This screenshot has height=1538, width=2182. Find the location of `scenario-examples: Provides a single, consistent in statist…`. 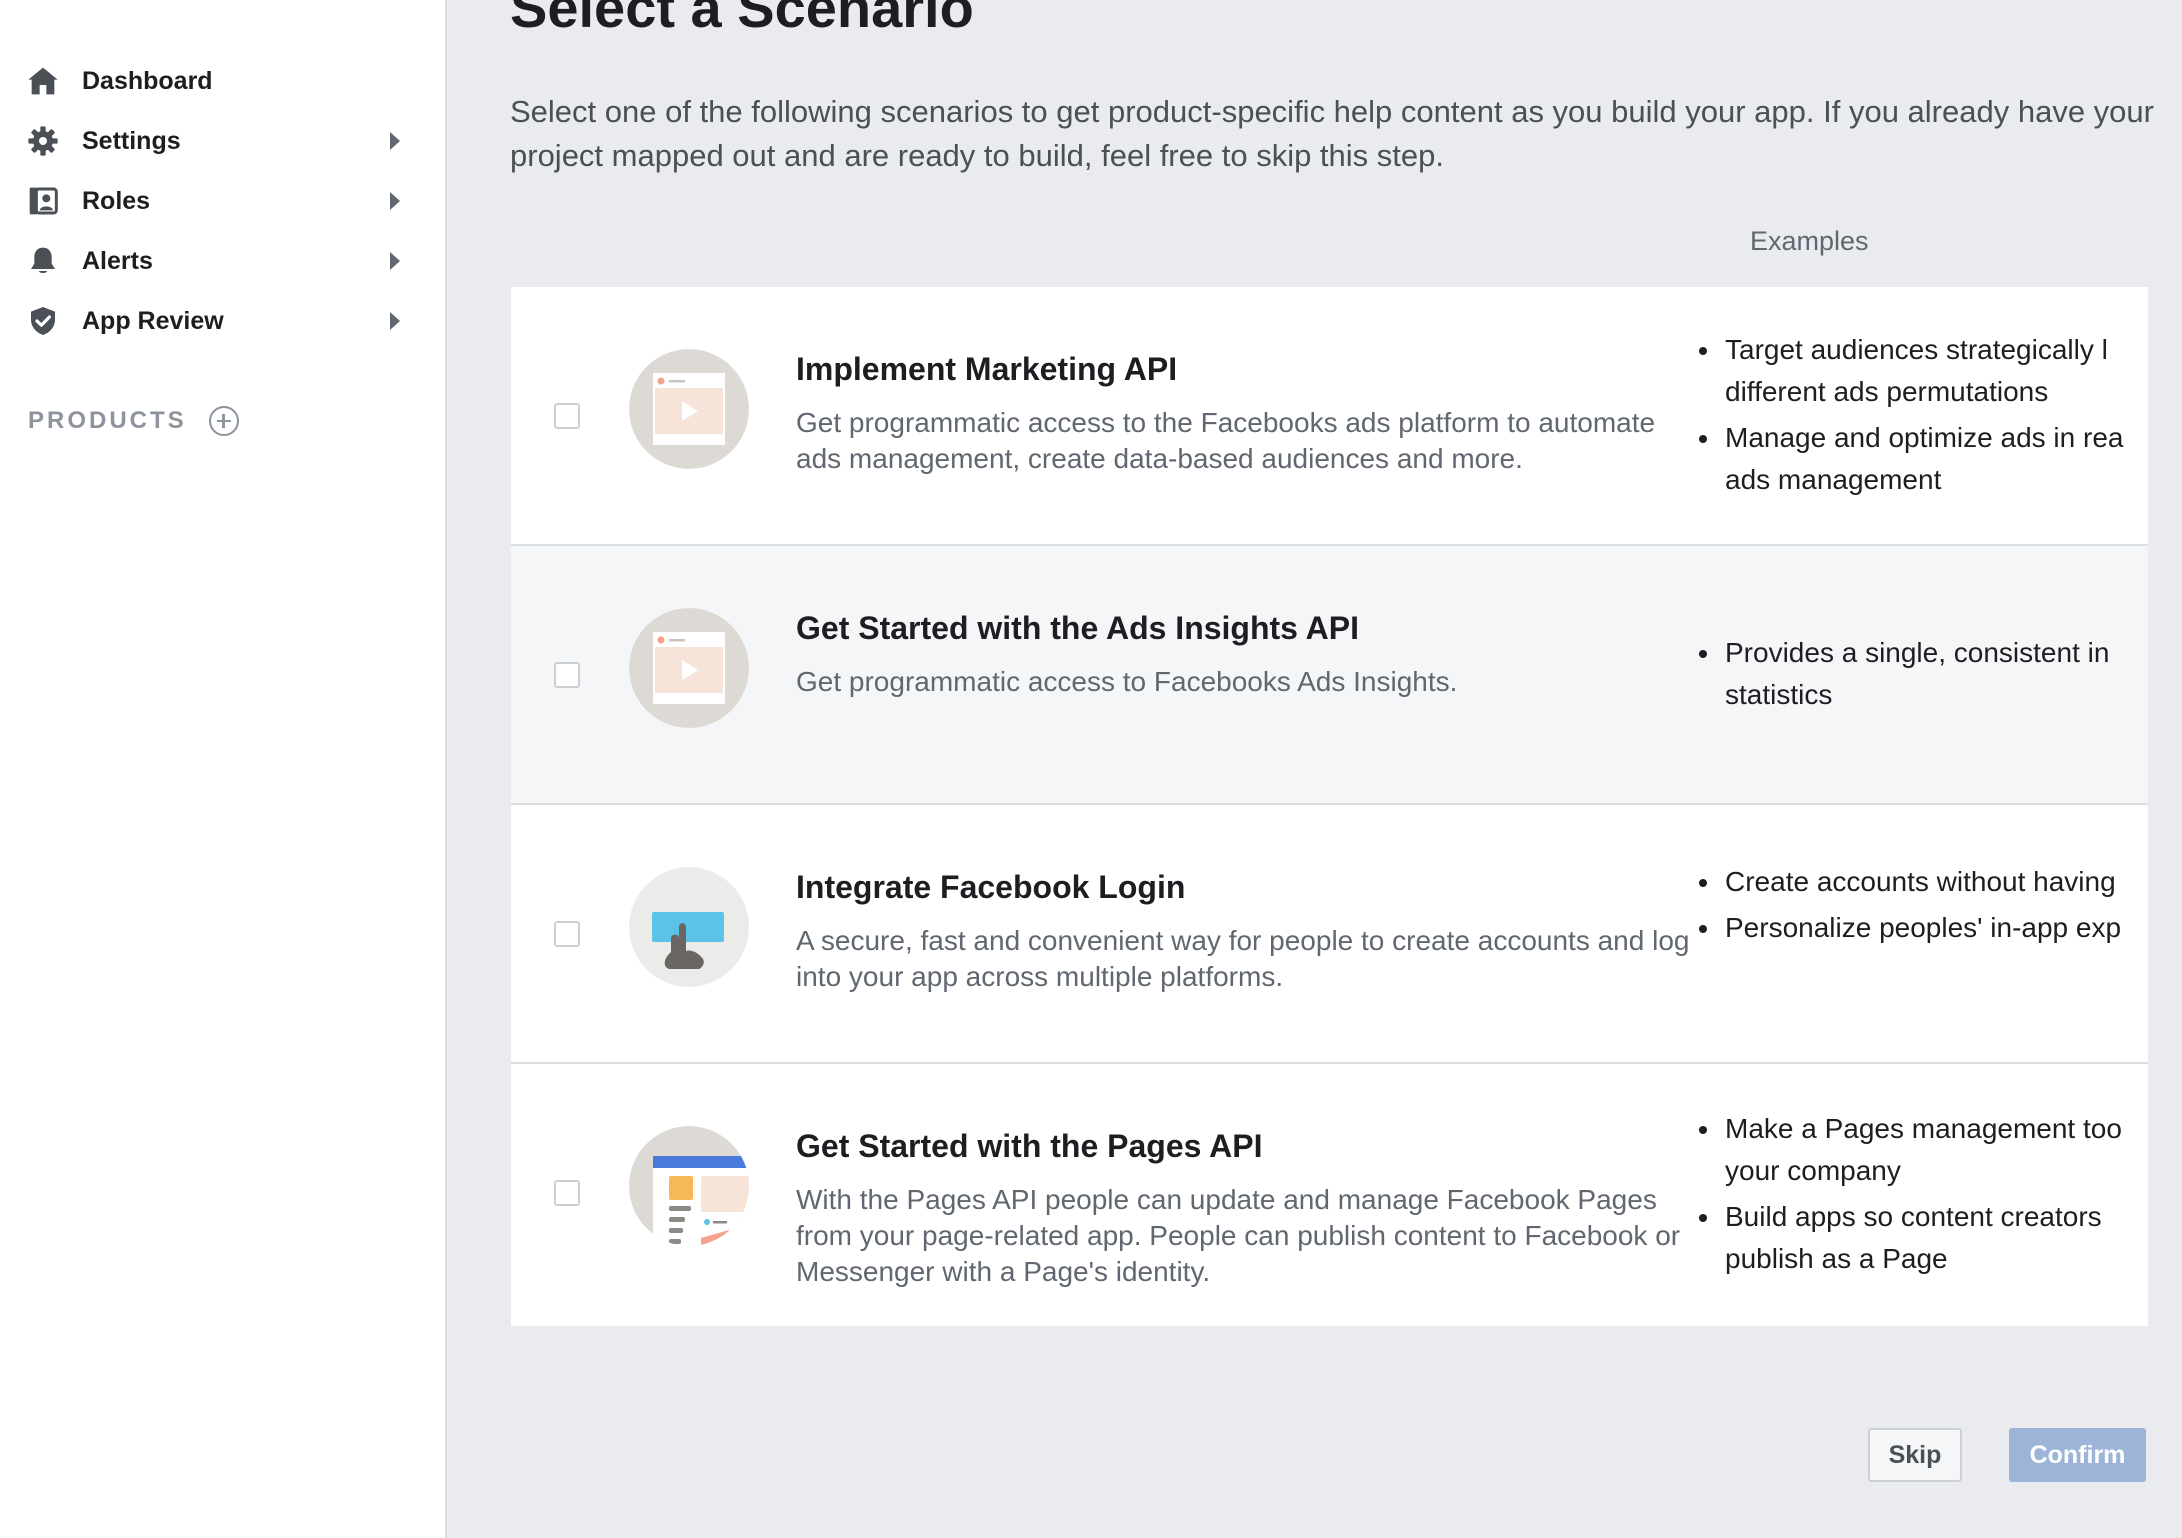

scenario-examples: Provides a single, consistent in statist… is located at coordinates (1923, 676).